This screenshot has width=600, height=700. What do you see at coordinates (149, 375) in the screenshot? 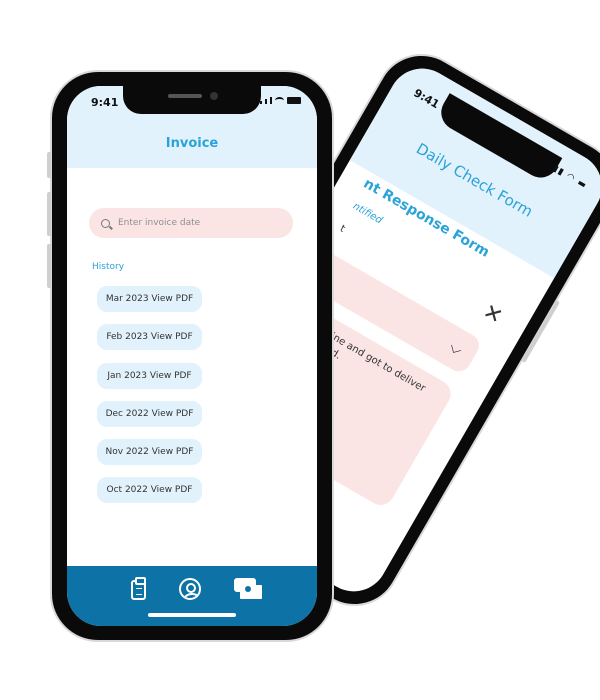
I see `history-item-jan-2023: Jan 2023 View PDF` at bounding box center [149, 375].